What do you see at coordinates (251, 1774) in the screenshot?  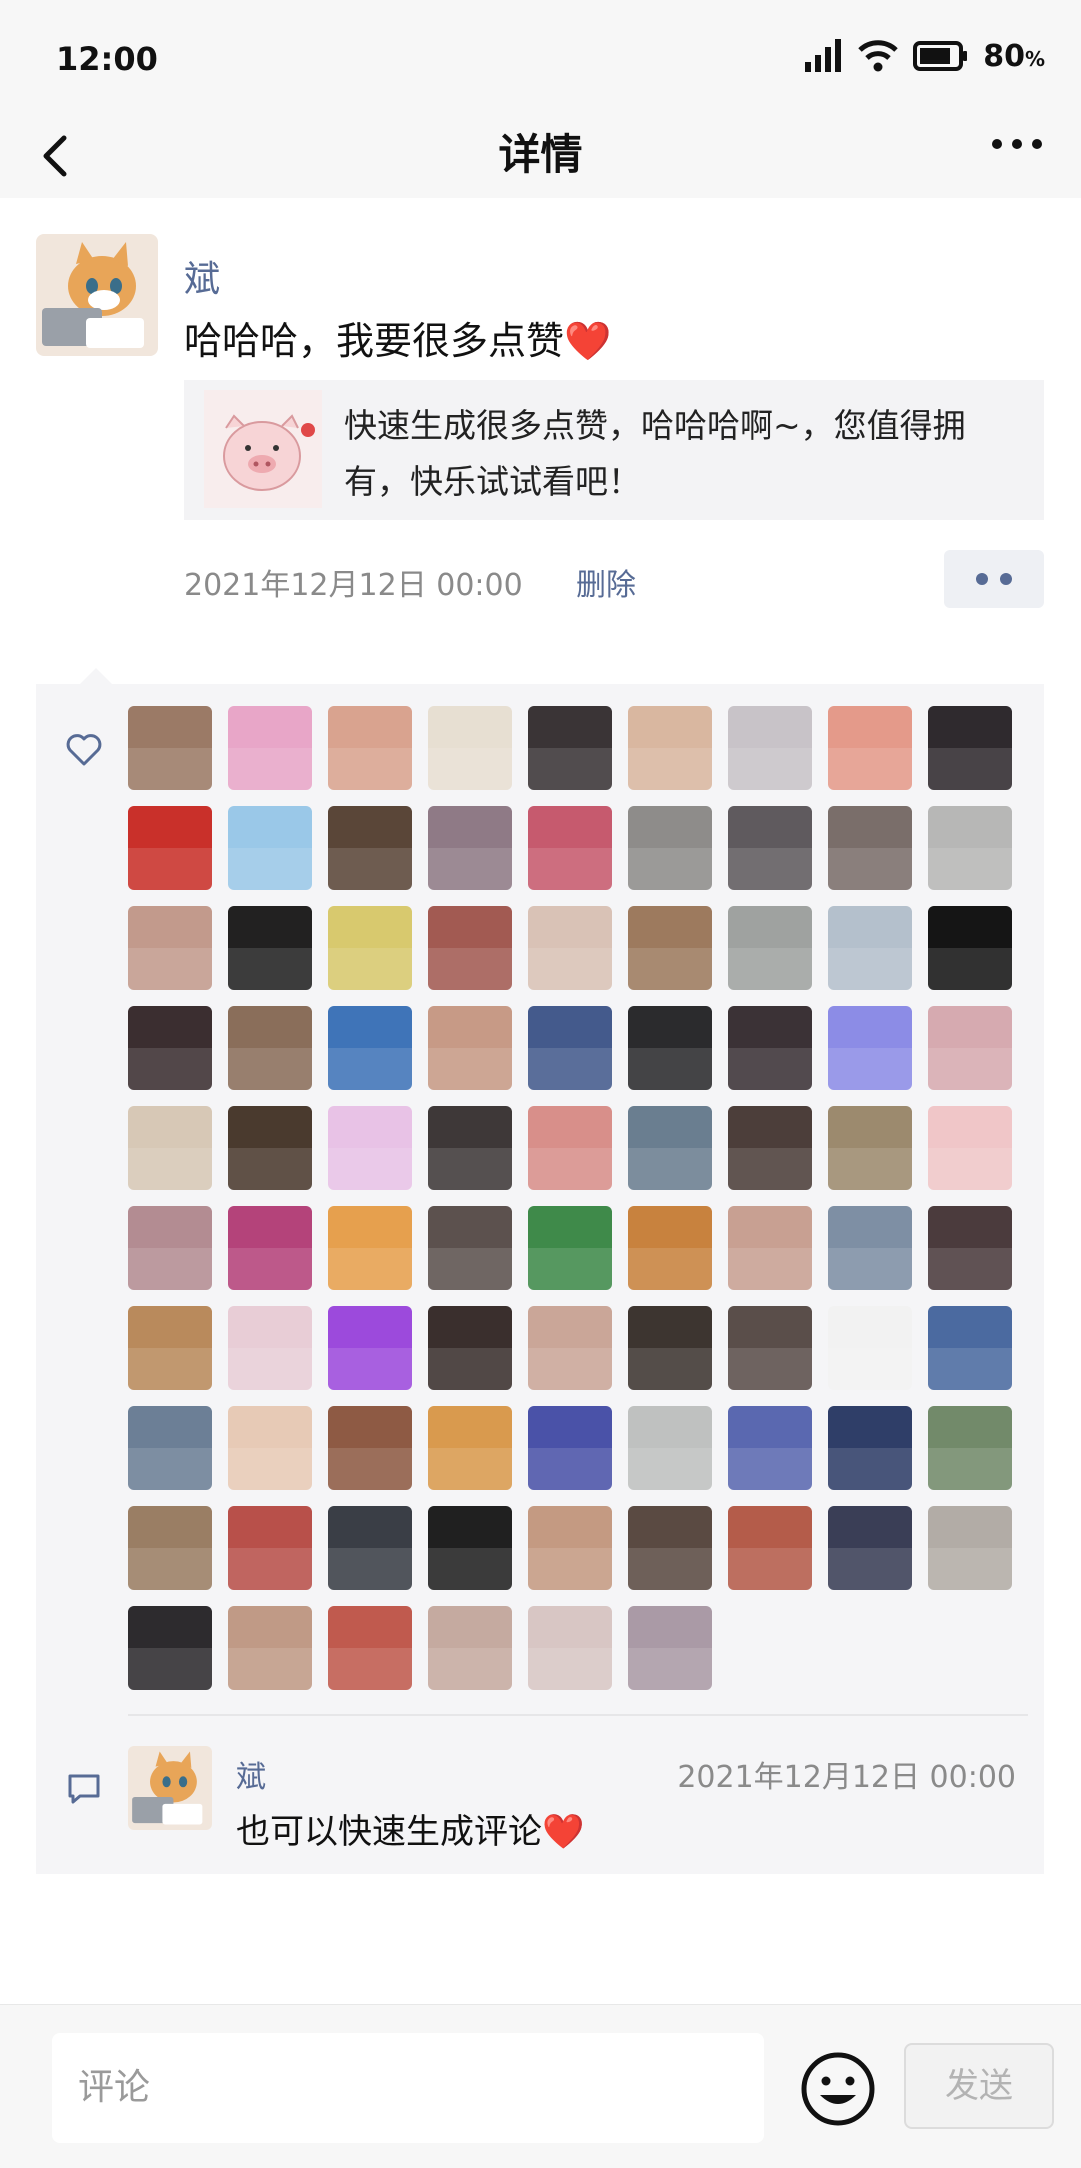 I see `comment-author: 斌` at bounding box center [251, 1774].